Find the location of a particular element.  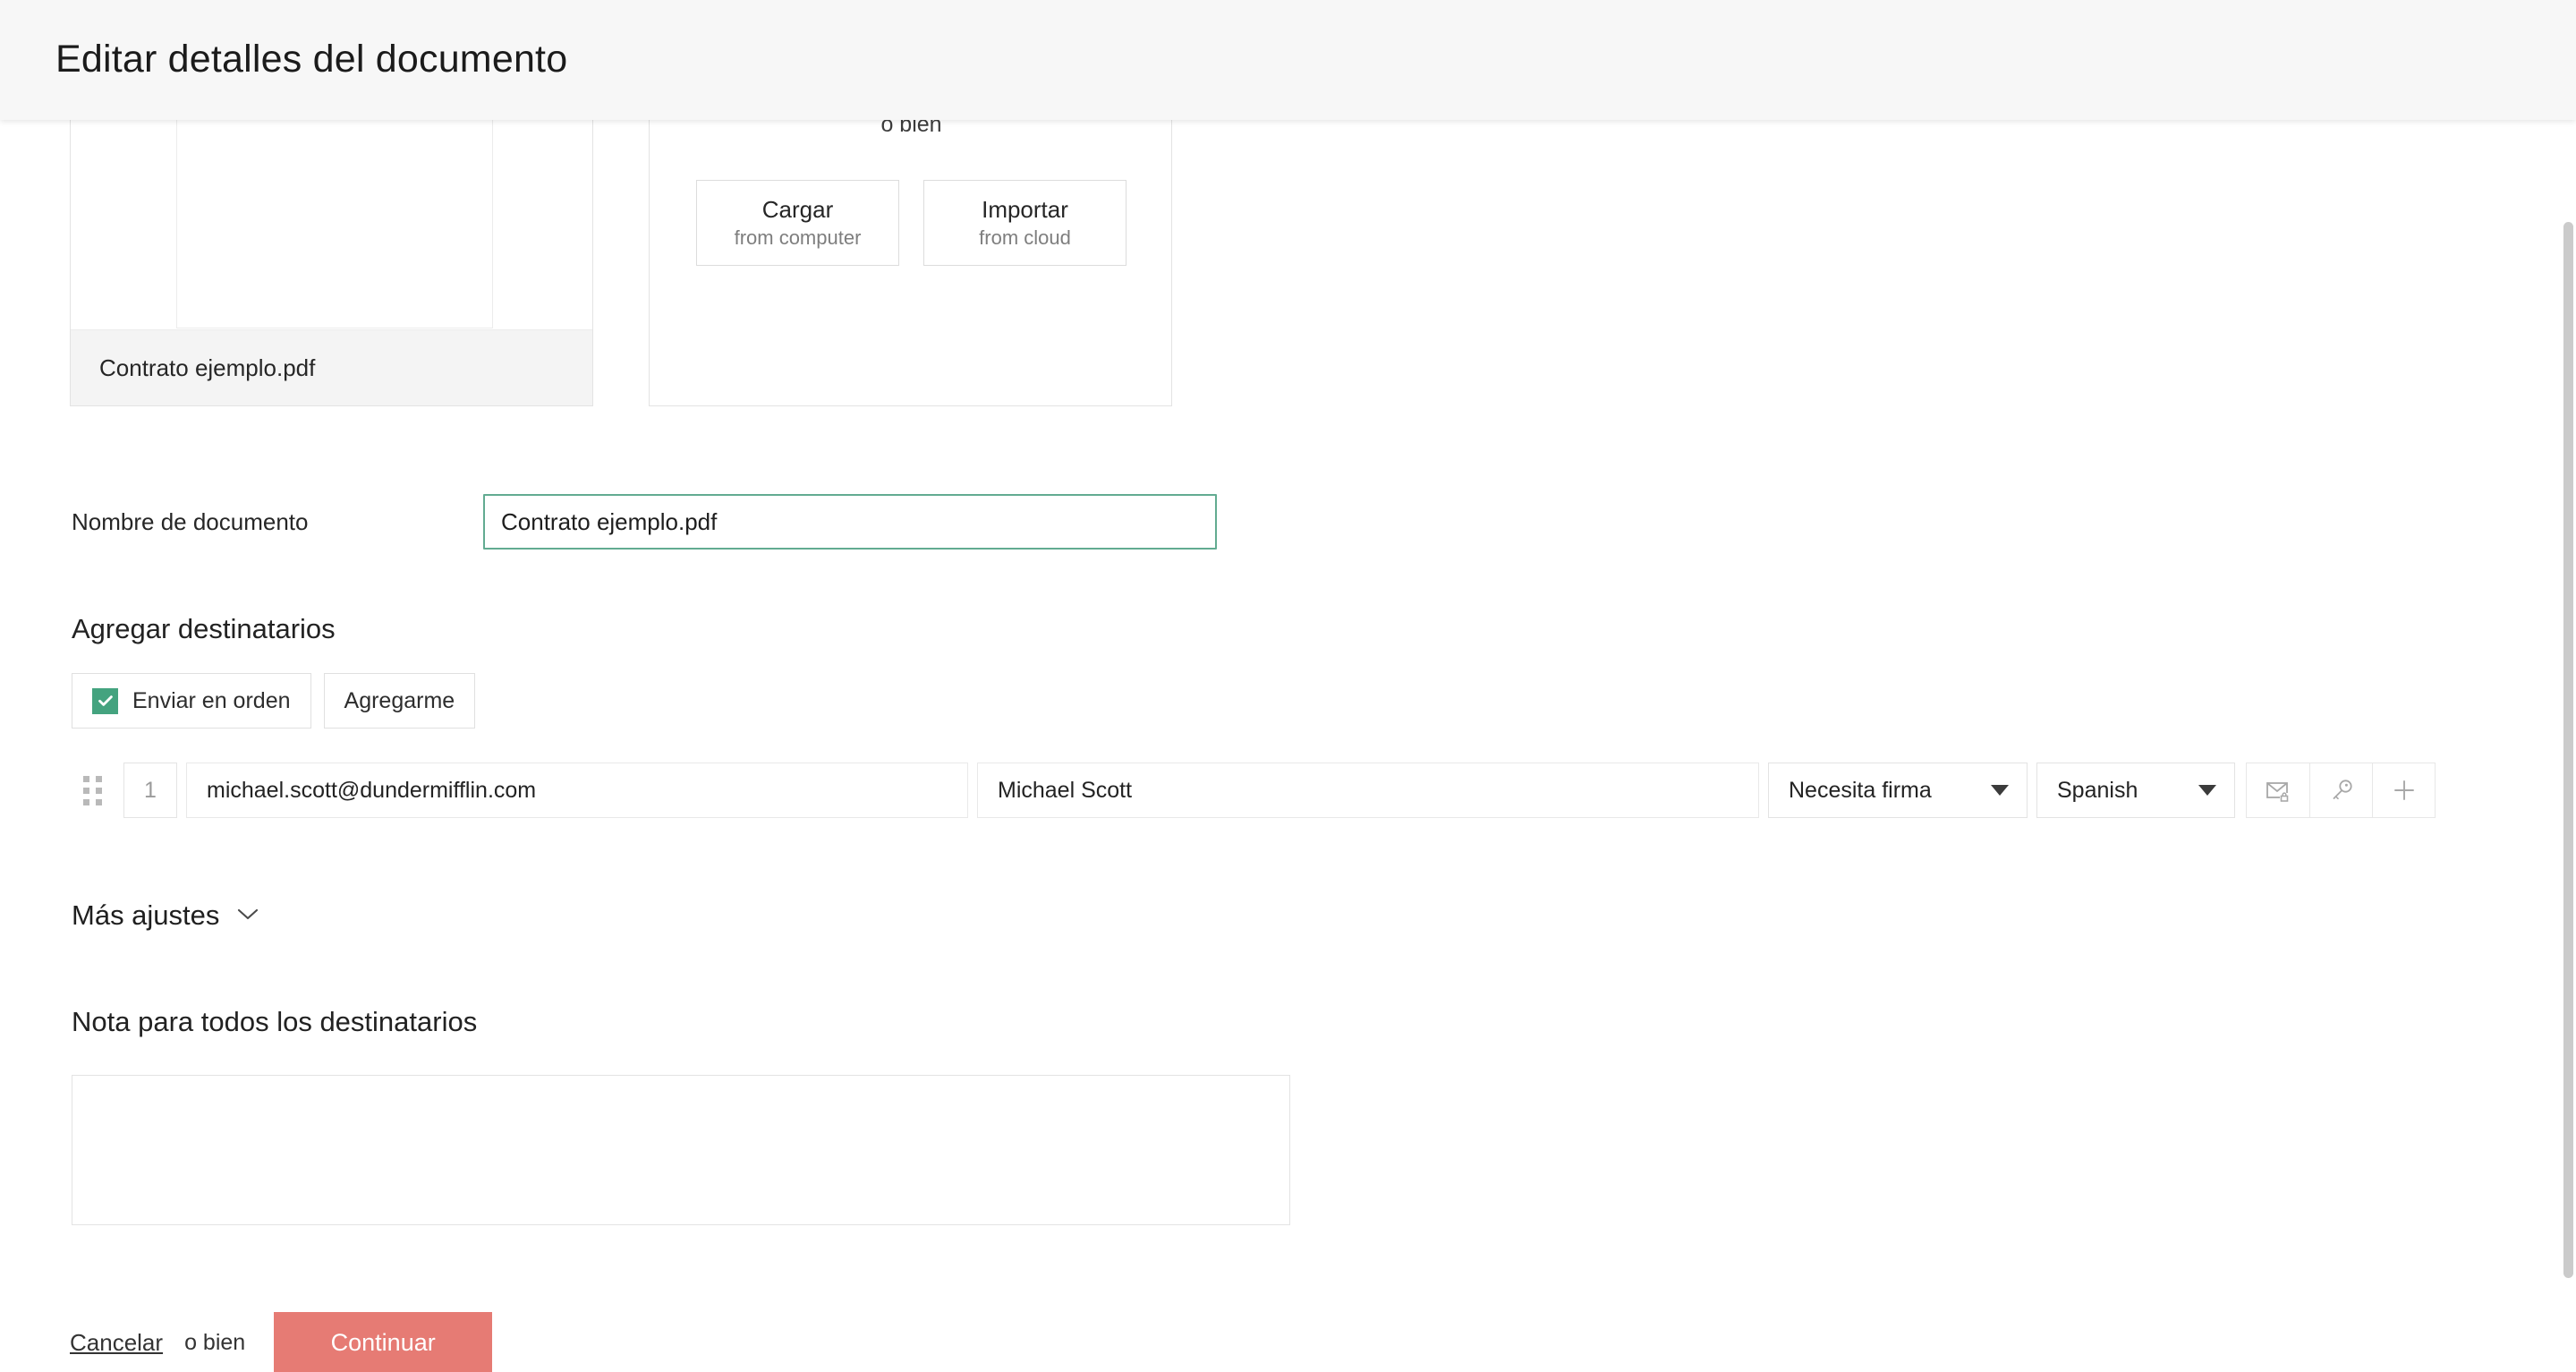

recipient-language-value: Spanish is located at coordinates (2097, 790).